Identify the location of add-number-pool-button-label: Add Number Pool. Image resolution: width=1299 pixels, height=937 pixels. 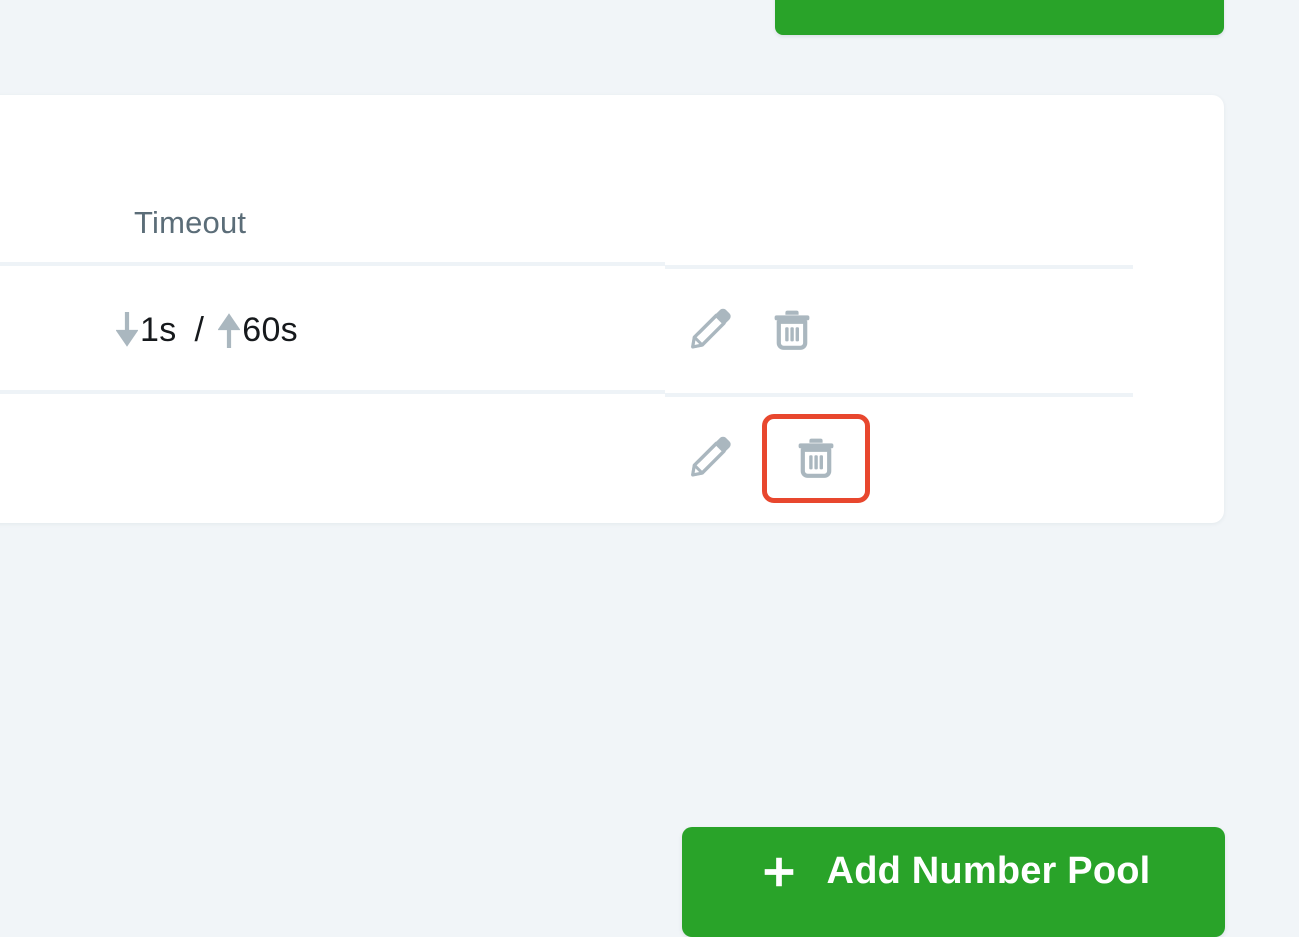
(988, 871).